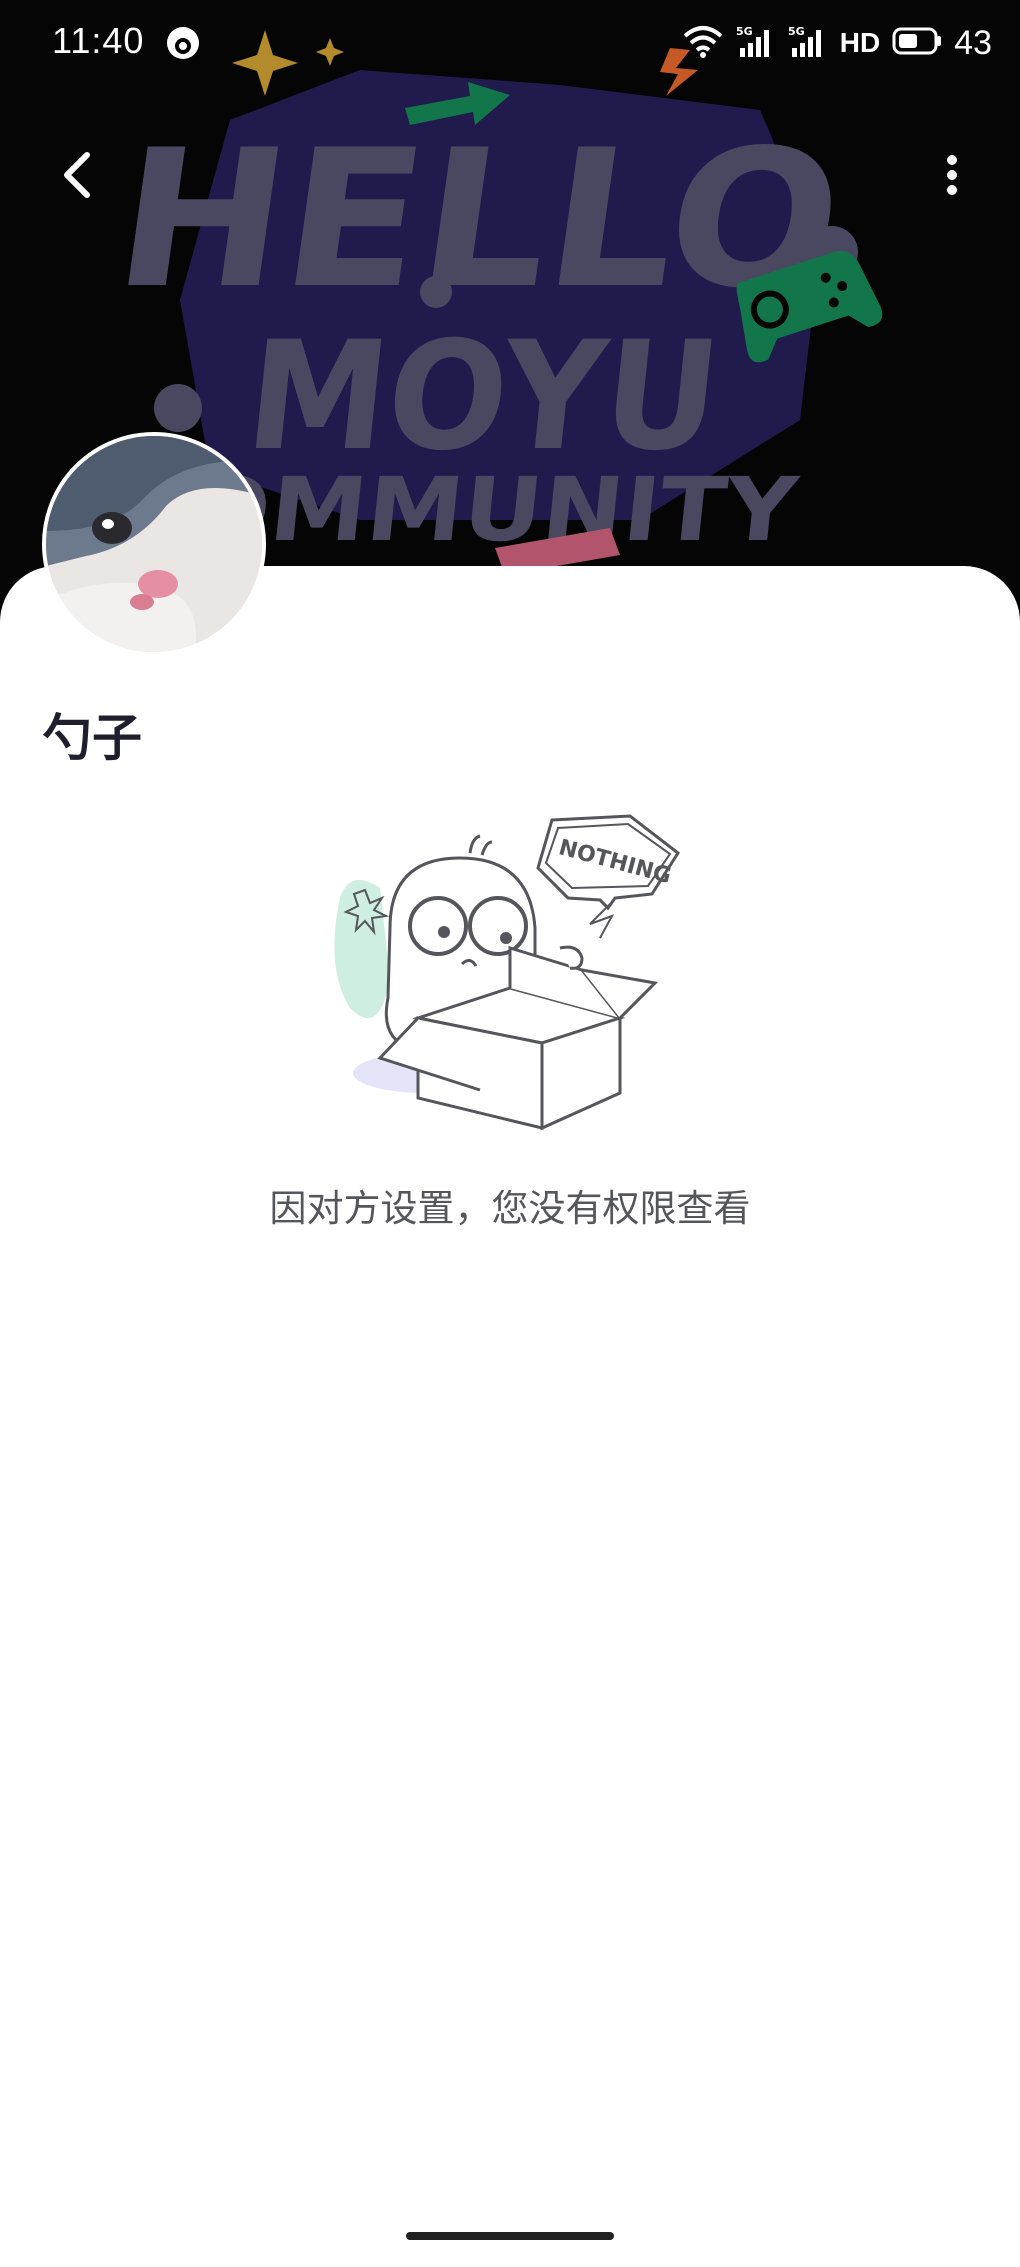 Image resolution: width=1020 pixels, height=2267 pixels. I want to click on back-button, so click(77, 175).